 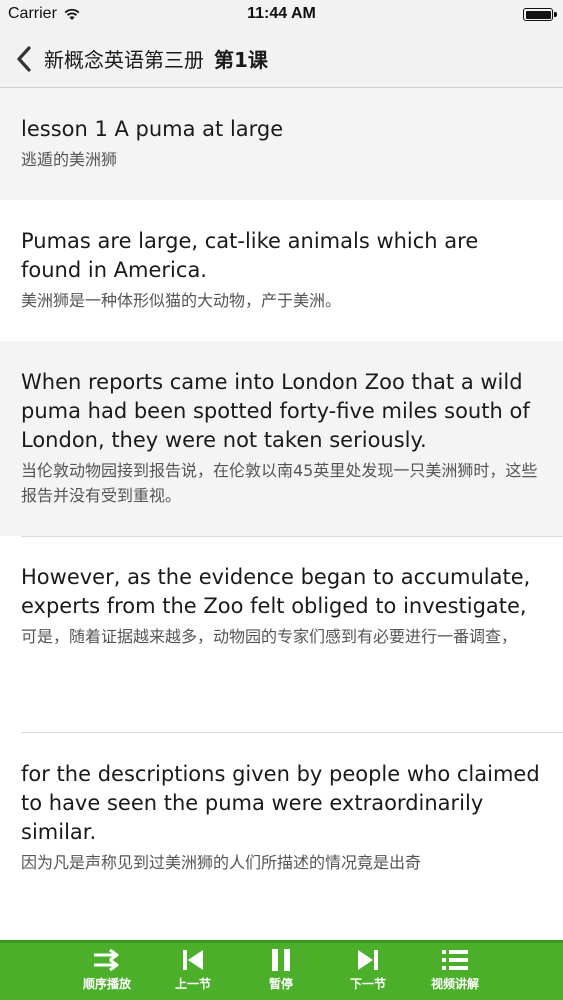 I want to click on skip-forward-icon, so click(x=368, y=960).